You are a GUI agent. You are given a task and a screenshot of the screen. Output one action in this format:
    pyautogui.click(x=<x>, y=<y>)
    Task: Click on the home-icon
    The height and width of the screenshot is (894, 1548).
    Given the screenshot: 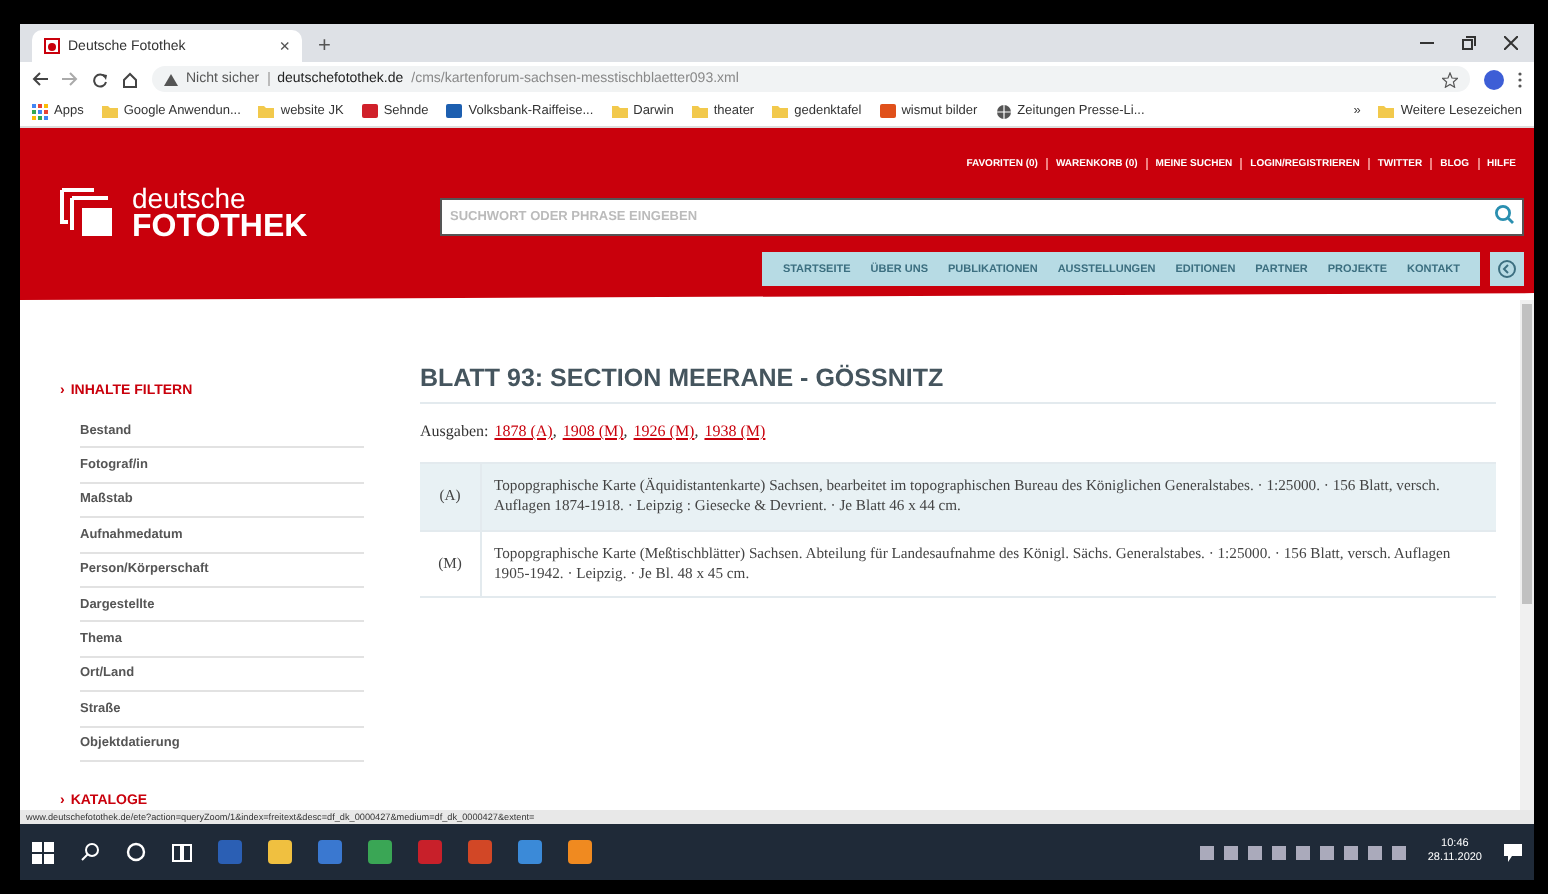 What is the action you would take?
    pyautogui.click(x=130, y=79)
    